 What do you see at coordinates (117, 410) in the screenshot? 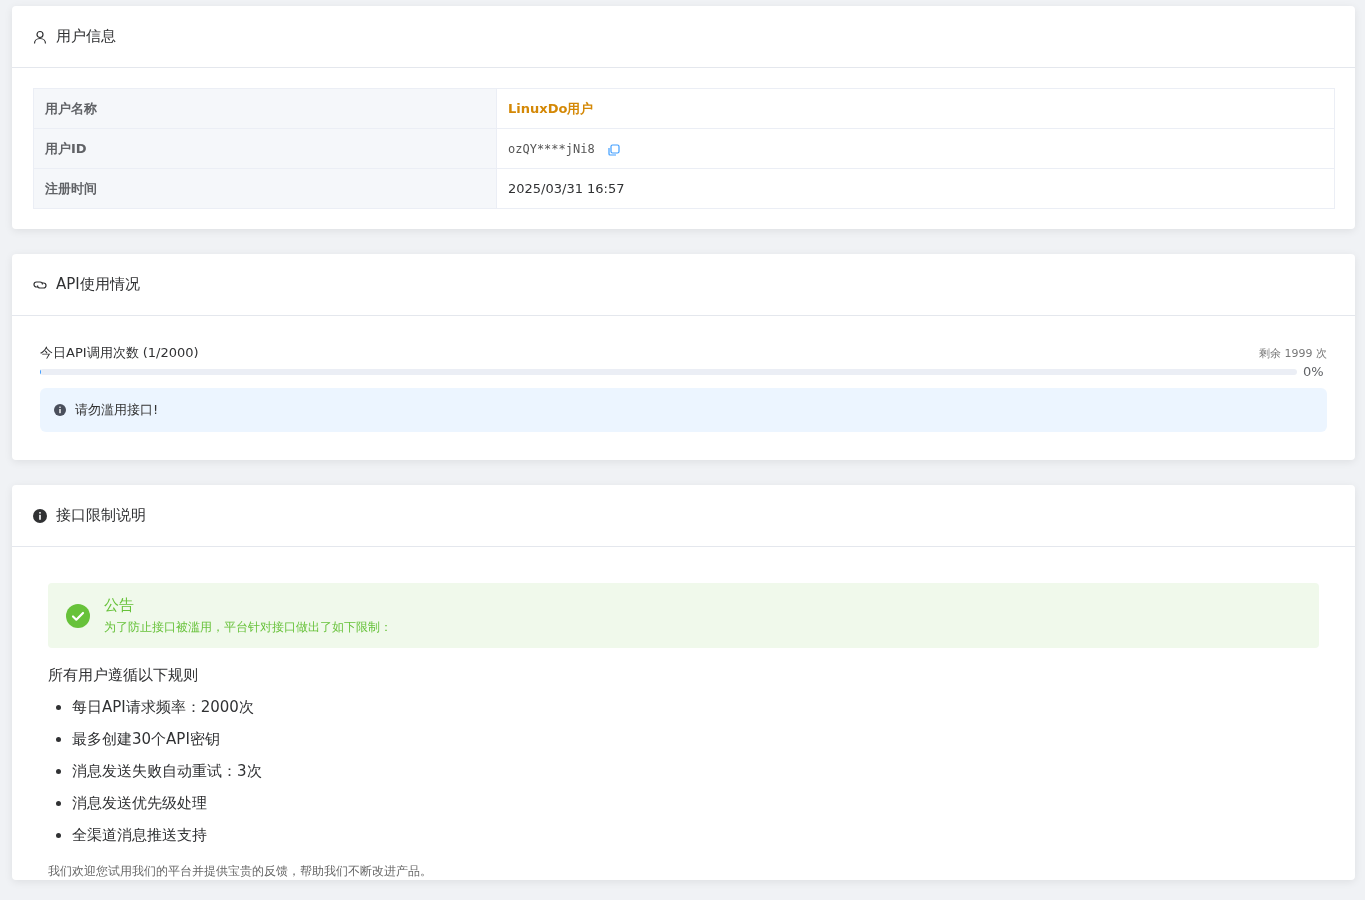
I see `alert-text: 请勿滥用接口!` at bounding box center [117, 410].